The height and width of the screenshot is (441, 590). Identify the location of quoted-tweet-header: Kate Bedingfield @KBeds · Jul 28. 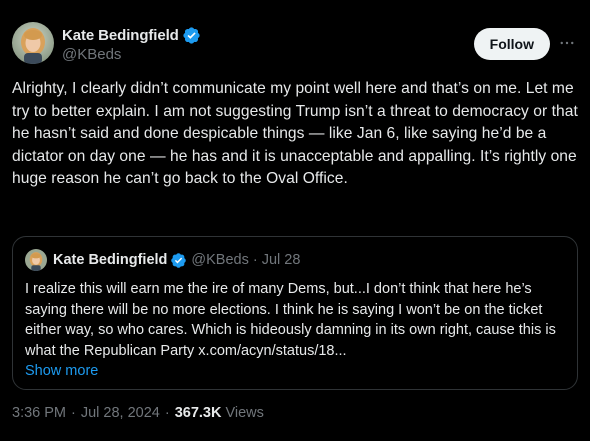
(295, 260).